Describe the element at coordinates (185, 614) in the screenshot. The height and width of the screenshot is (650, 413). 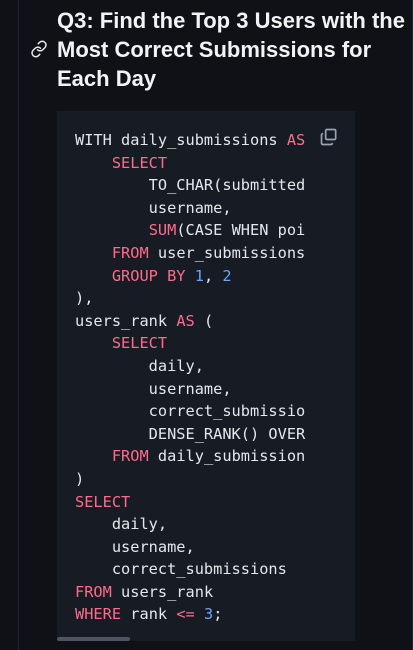
I see `code-token: <=` at that location.